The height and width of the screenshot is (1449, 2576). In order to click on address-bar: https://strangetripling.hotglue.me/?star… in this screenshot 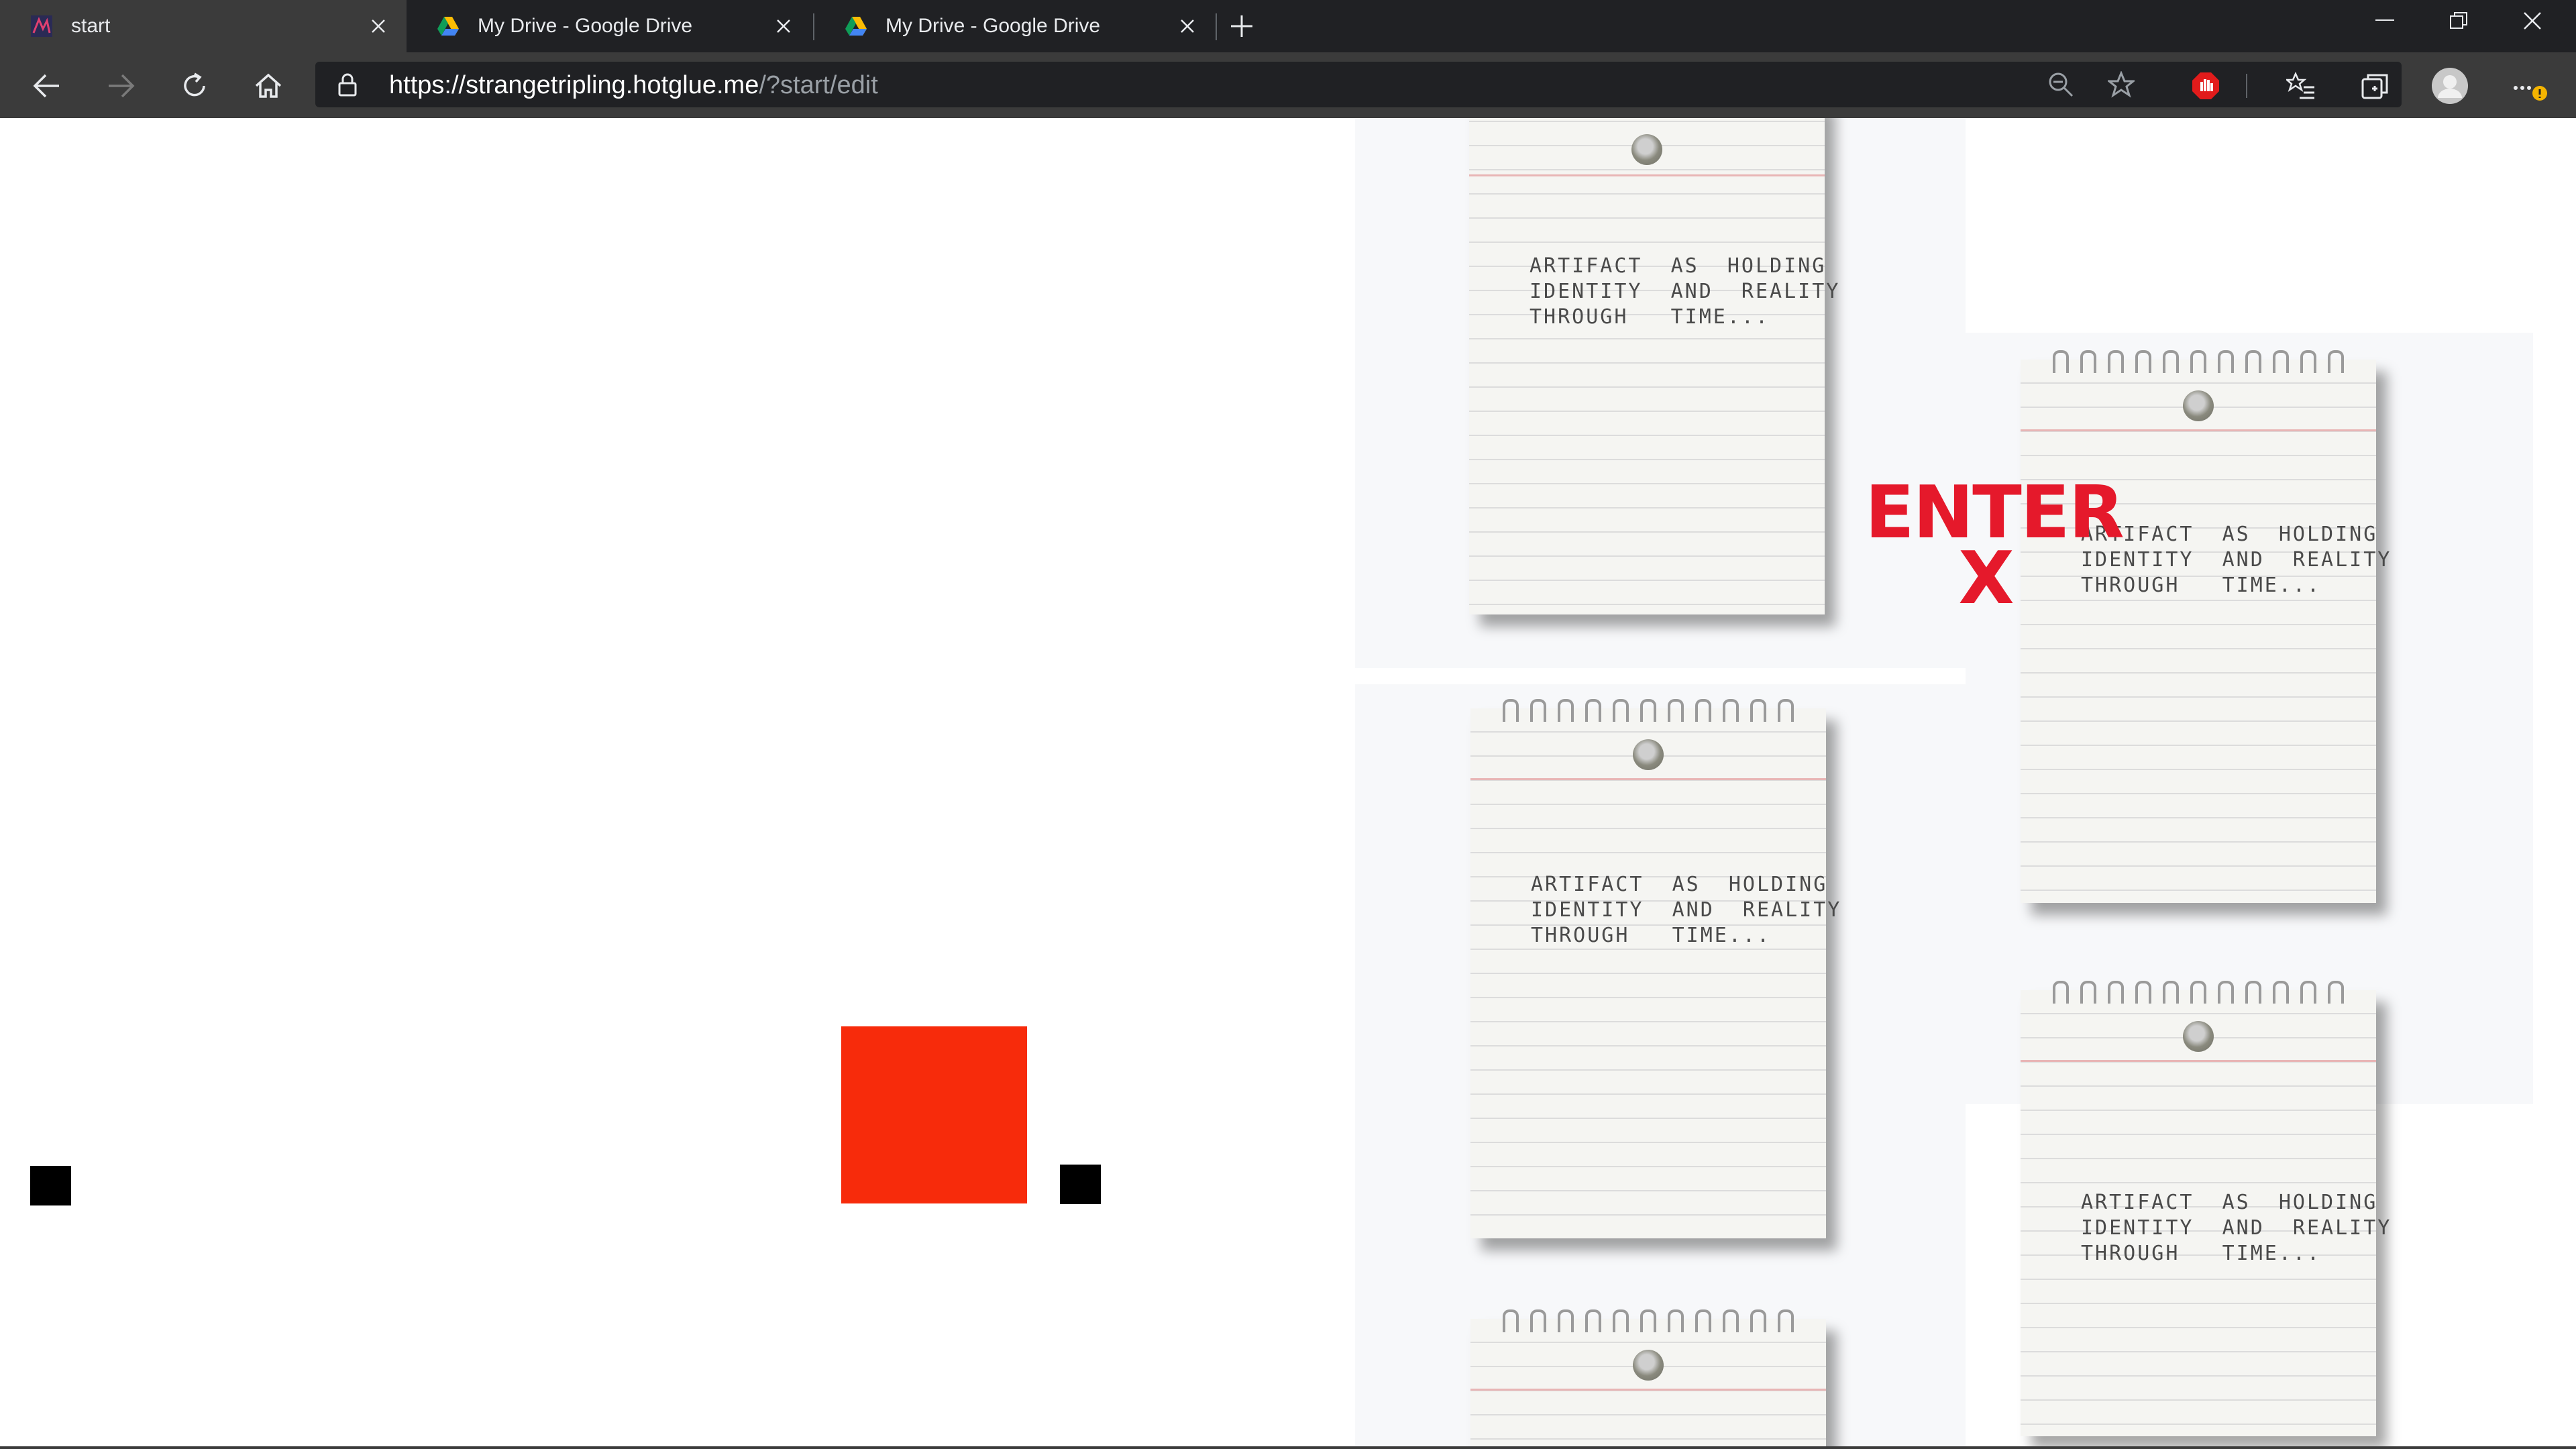, I will do `click(1358, 84)`.